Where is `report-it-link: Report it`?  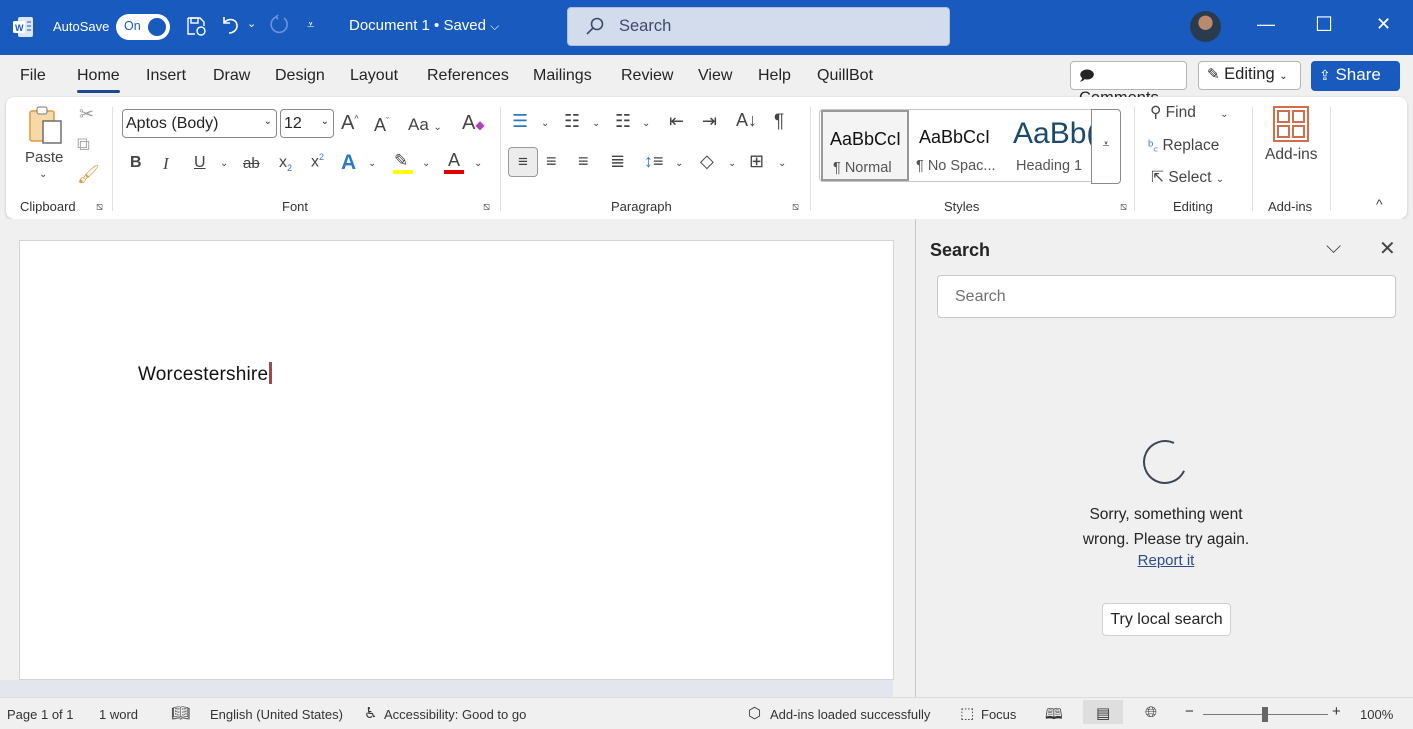 report-it-link: Report it is located at coordinates (1166, 560).